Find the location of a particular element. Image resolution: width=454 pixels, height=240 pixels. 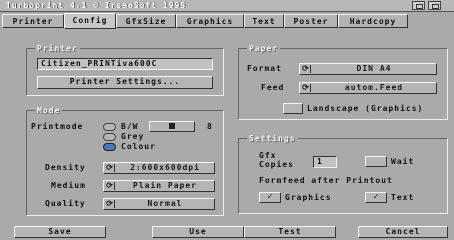

medium-value: Plain Paper is located at coordinates (165, 185).